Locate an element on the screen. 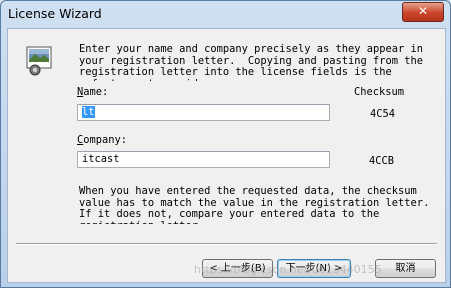 The image size is (451, 288). company-label-text: ompany: is located at coordinates (105, 140).